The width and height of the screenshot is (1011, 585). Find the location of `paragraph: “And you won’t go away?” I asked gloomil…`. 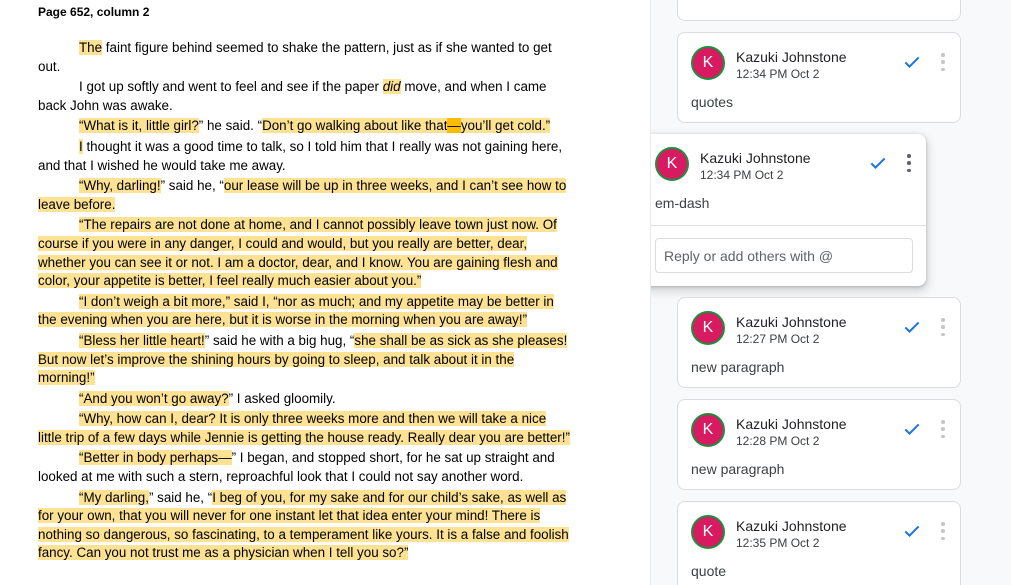

paragraph: “And you won’t go away?” I asked gloomil… is located at coordinates (304, 399).